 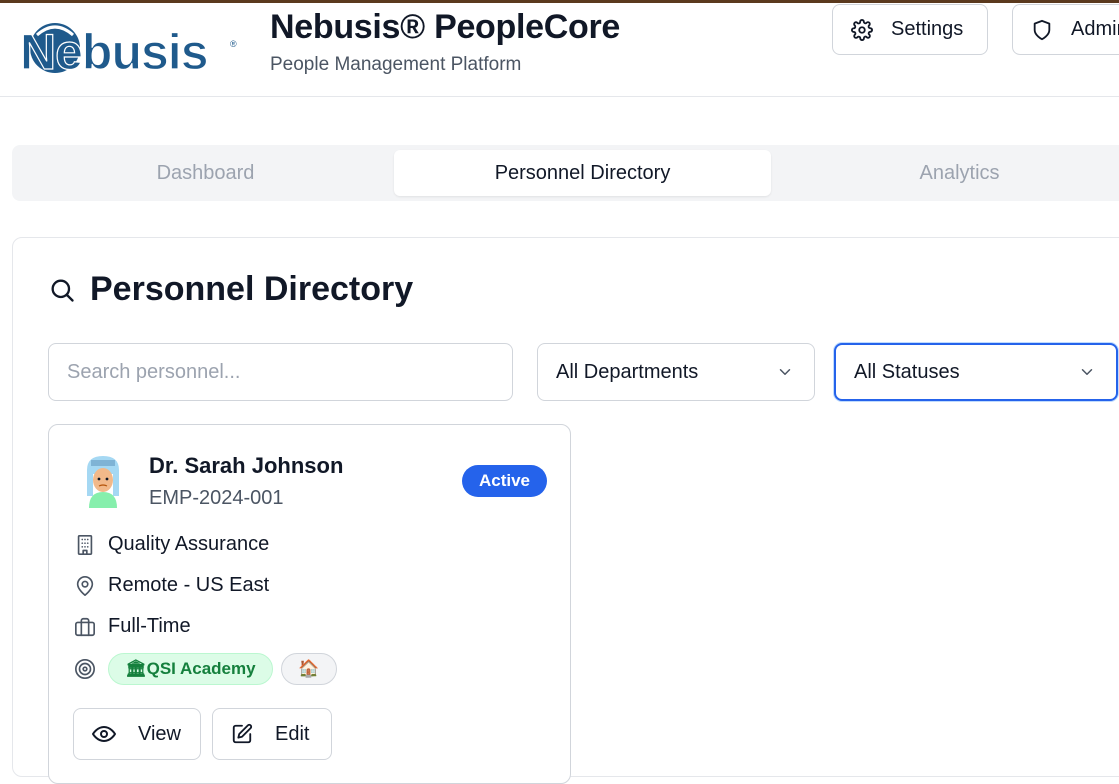 I want to click on nebusis-logo: Nebusis ®, so click(x=128, y=49).